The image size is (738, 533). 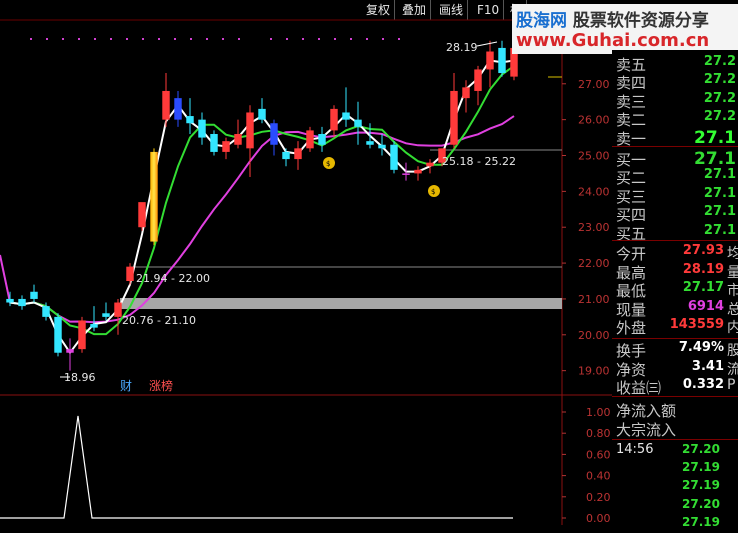 I want to click on fin-stat-1: 净资 3.41 流, so click(x=675, y=369).